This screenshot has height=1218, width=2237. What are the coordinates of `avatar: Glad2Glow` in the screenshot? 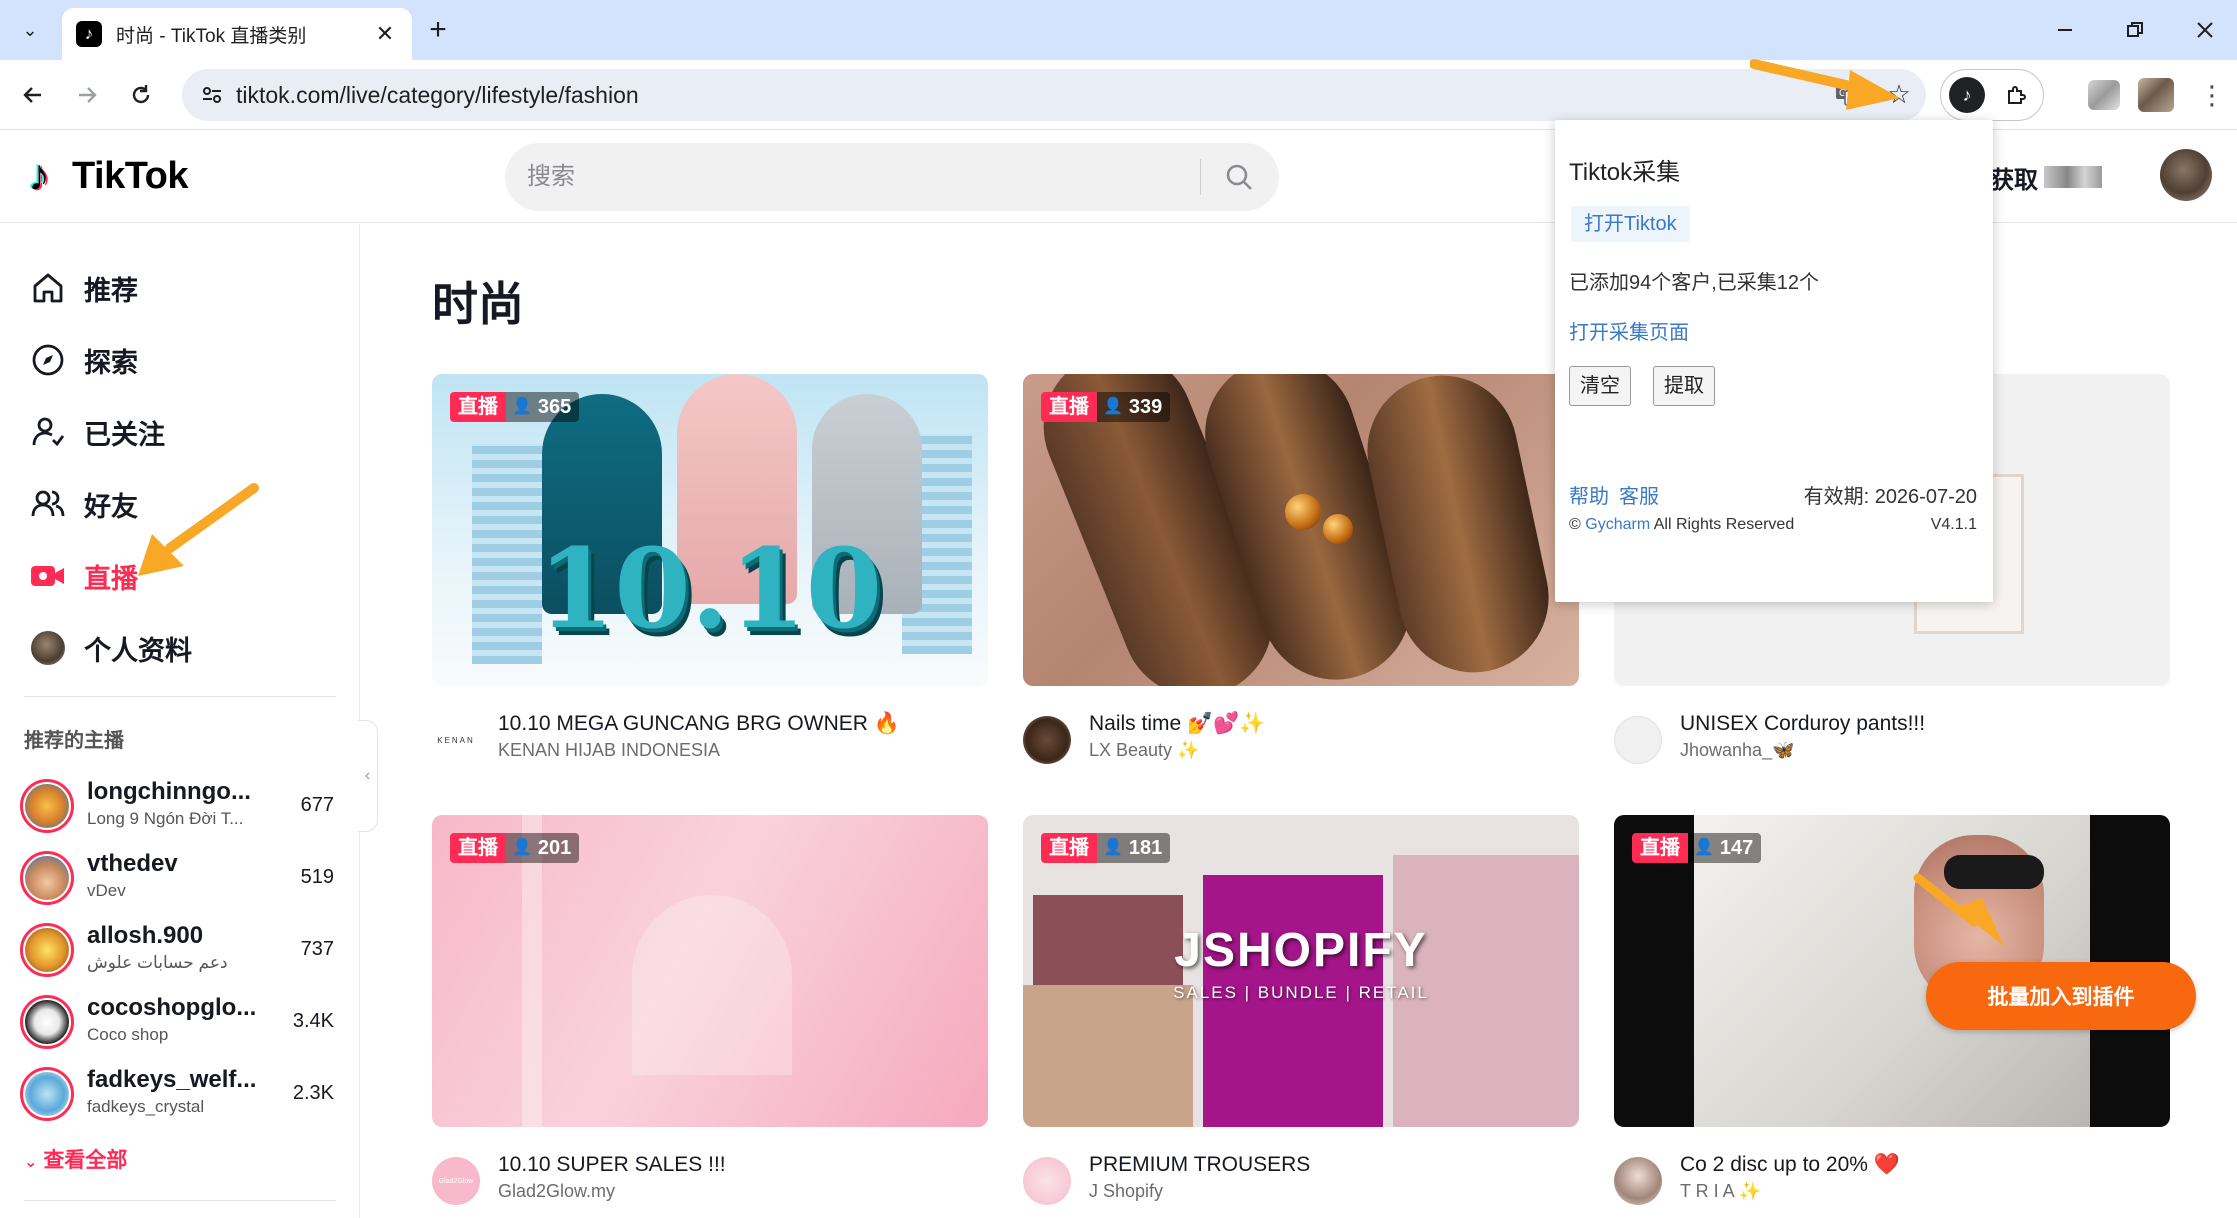 It's located at (456, 1181).